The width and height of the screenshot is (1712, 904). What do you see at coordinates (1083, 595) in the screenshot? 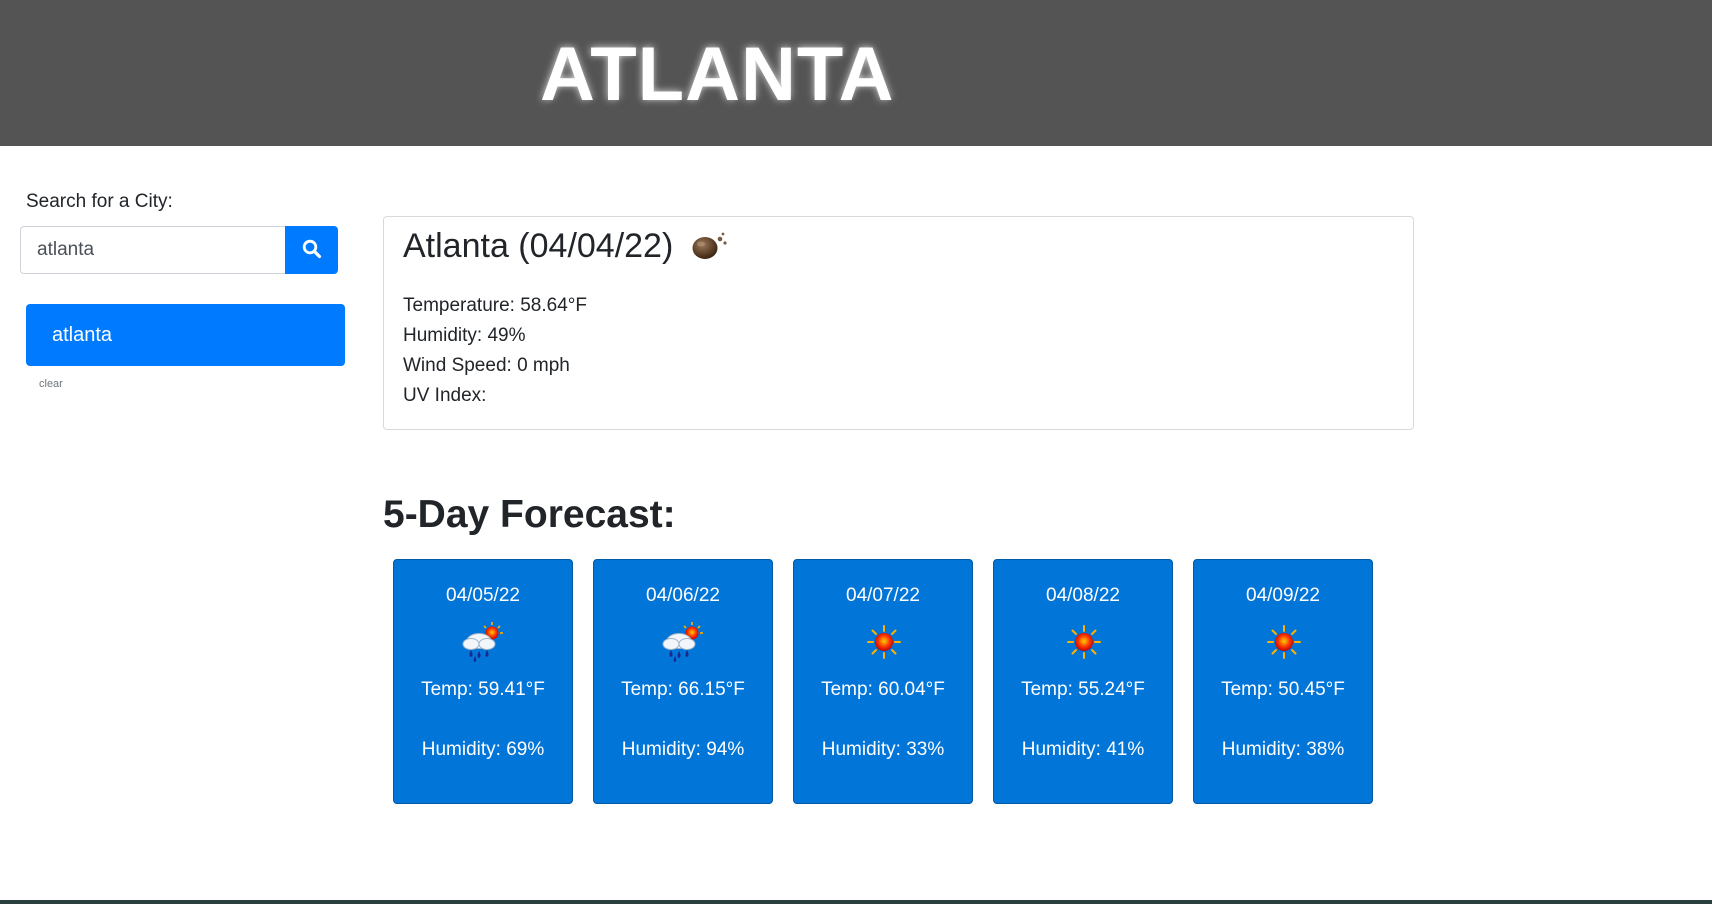
I see `forecast-date: 04/08/22` at bounding box center [1083, 595].